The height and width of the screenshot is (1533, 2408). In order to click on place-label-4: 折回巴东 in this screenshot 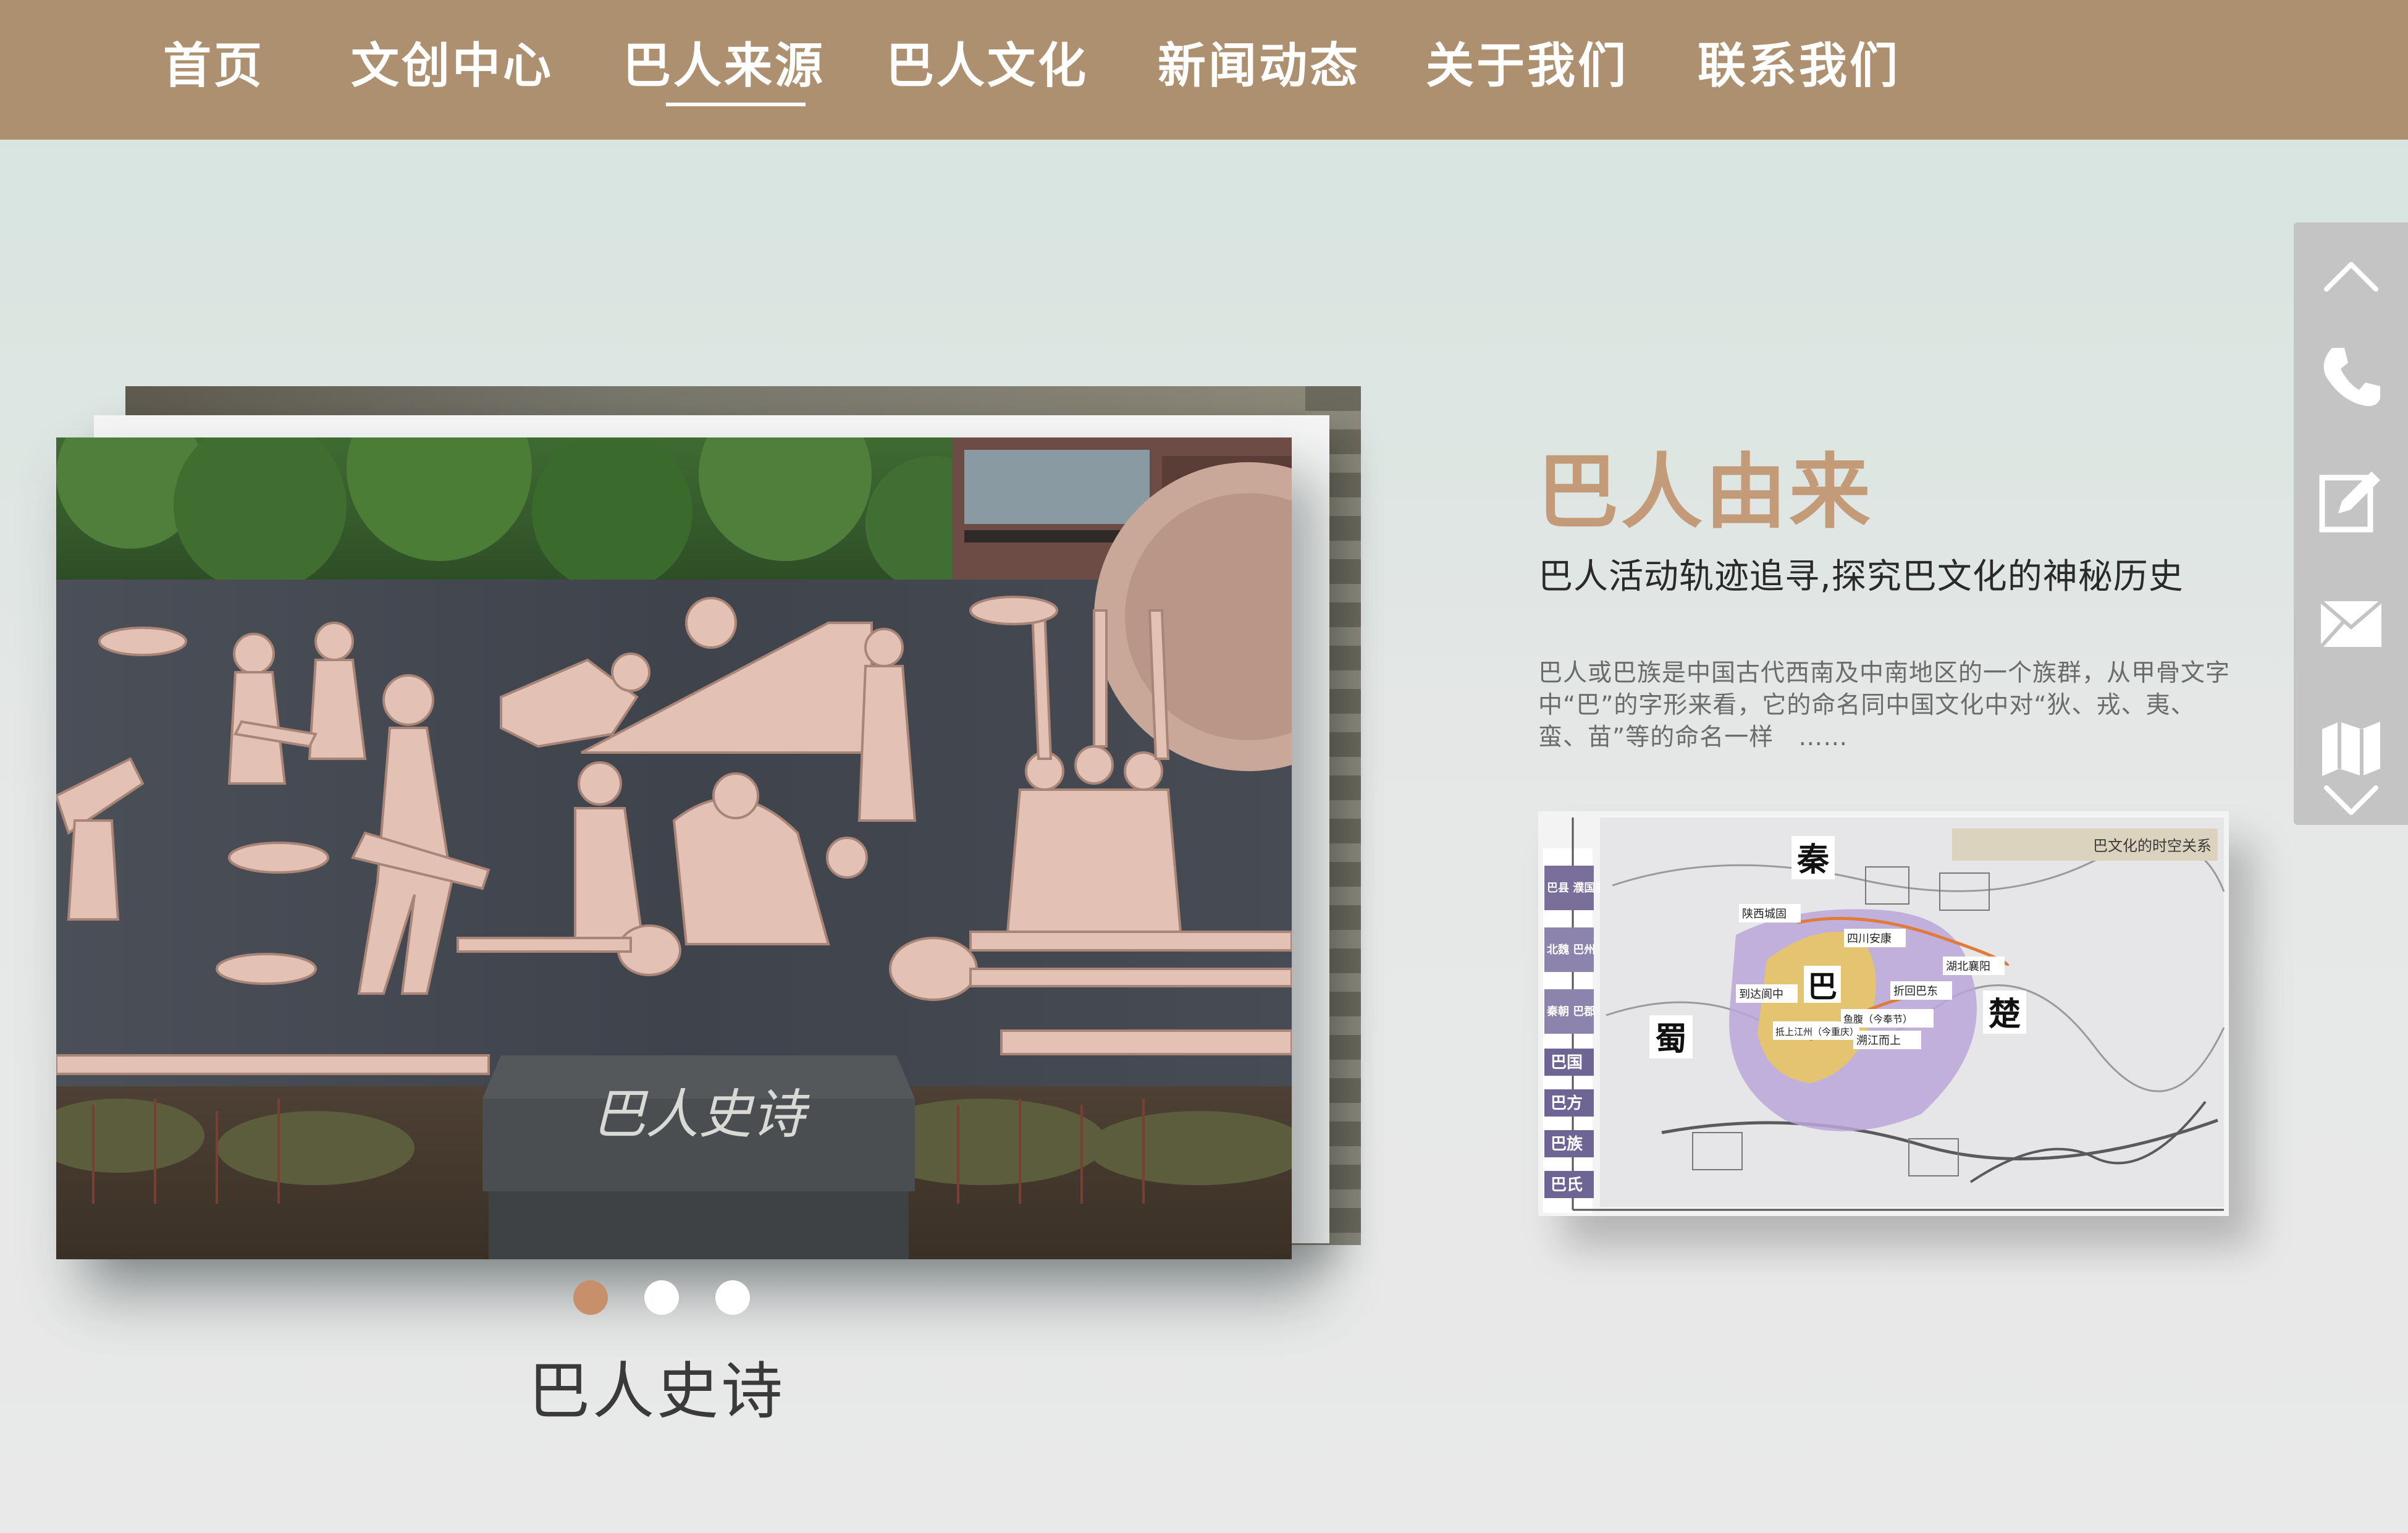, I will do `click(1915, 991)`.